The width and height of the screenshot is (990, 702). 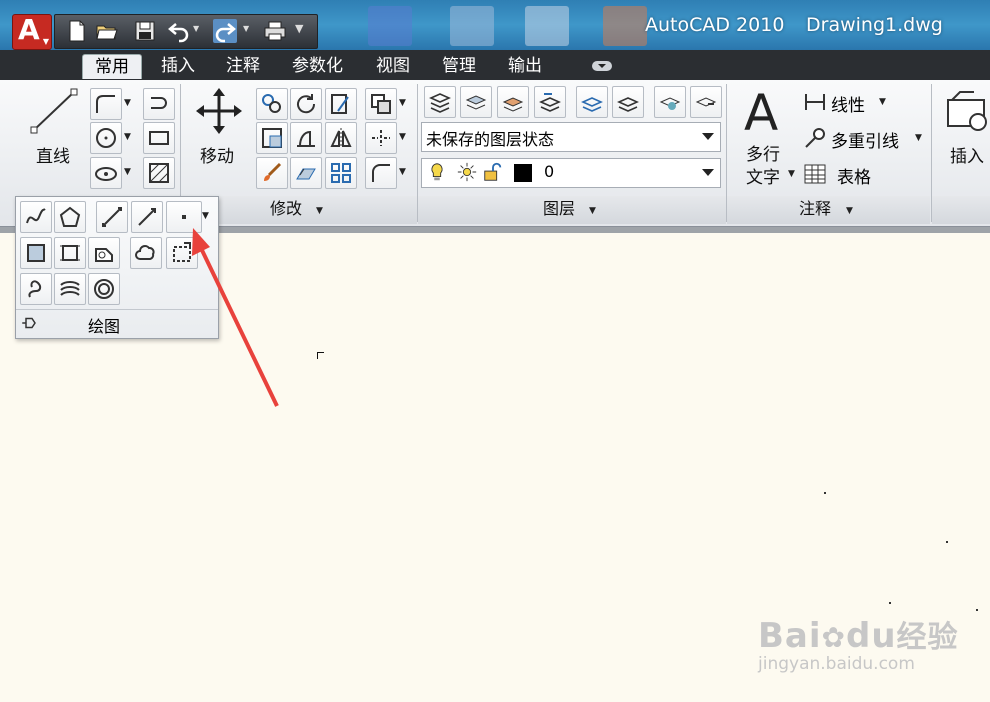 I want to click on construction-line-button, so click(x=112, y=217).